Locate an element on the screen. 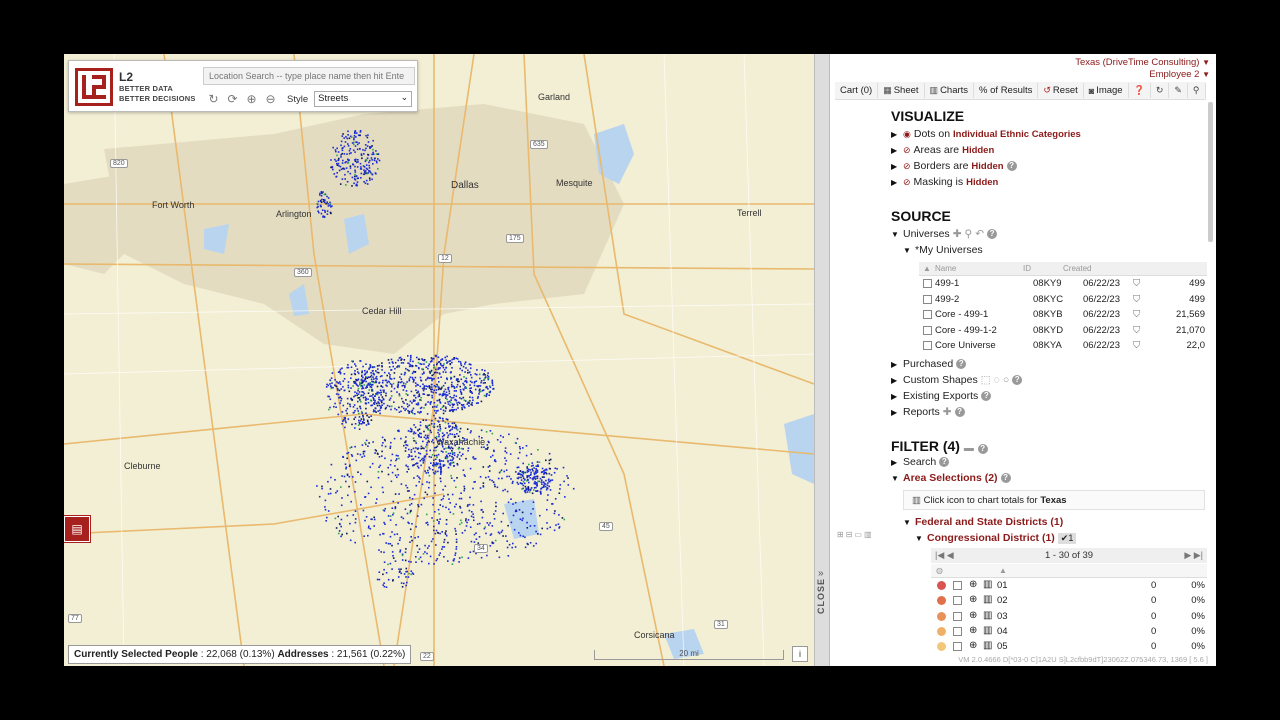 This screenshot has height=720, width=1280. visualize-masking-row: ▶ ⊘ Masking is Hidden is located at coordinates (944, 182).